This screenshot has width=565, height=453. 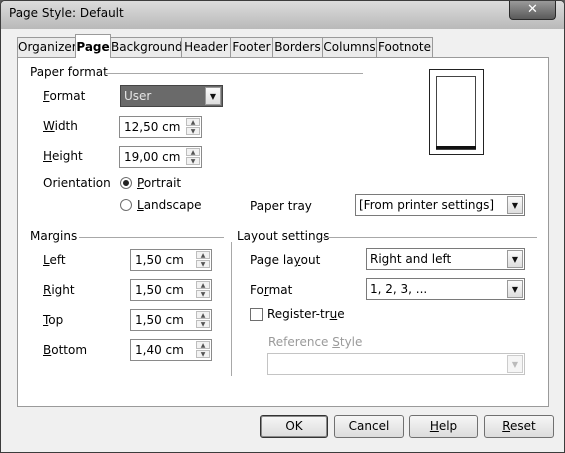 I want to click on page-preview-footer-line, so click(x=456, y=147).